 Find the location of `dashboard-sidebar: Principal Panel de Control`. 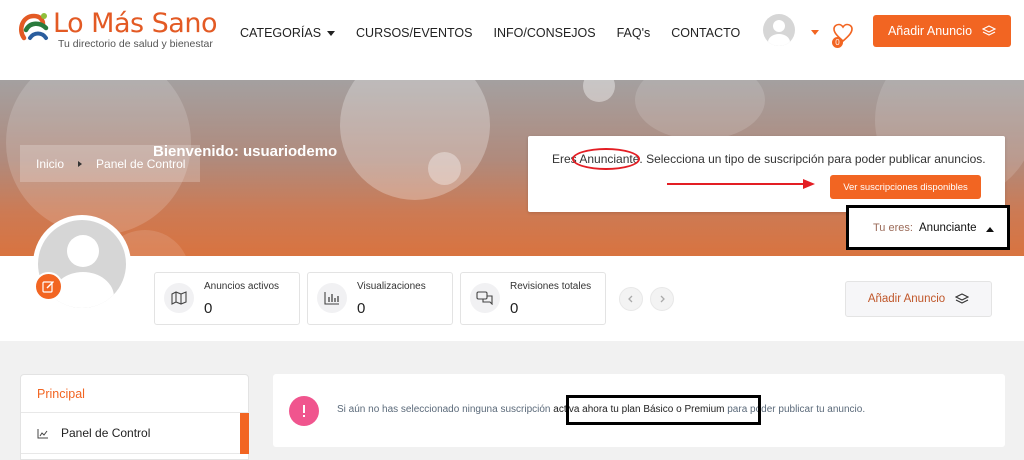

dashboard-sidebar: Principal Panel de Control is located at coordinates (134, 417).